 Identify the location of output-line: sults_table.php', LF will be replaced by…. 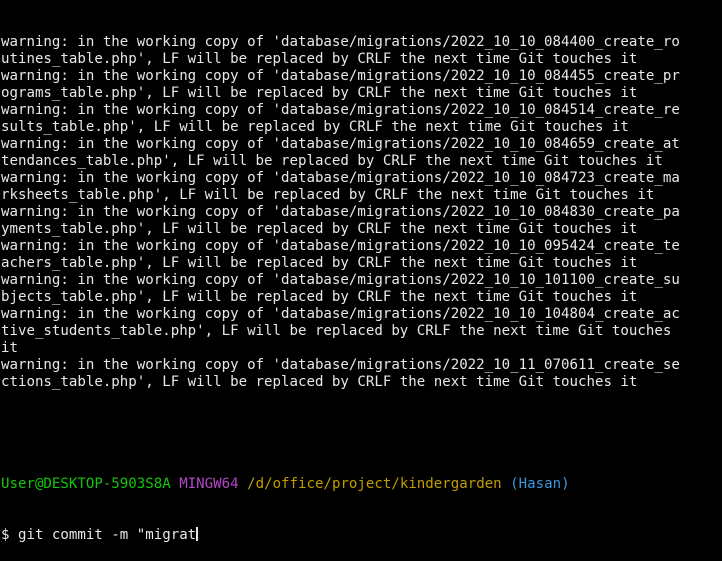
(315, 127).